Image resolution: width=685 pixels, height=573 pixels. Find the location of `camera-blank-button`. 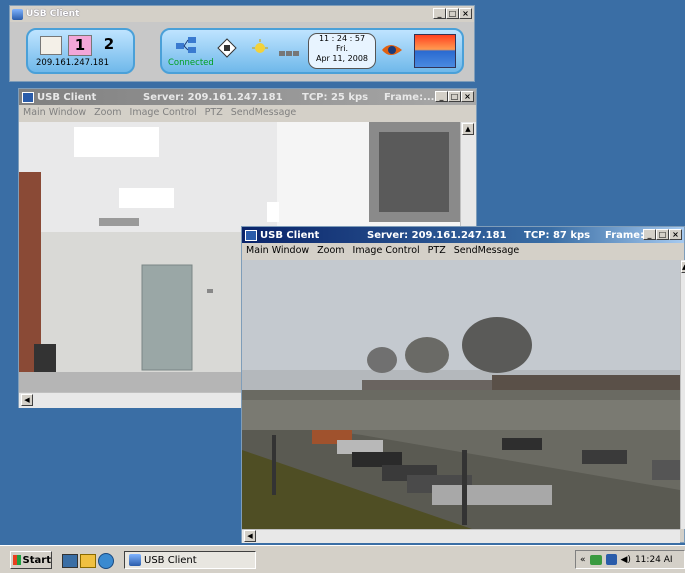

camera-blank-button is located at coordinates (51, 45).